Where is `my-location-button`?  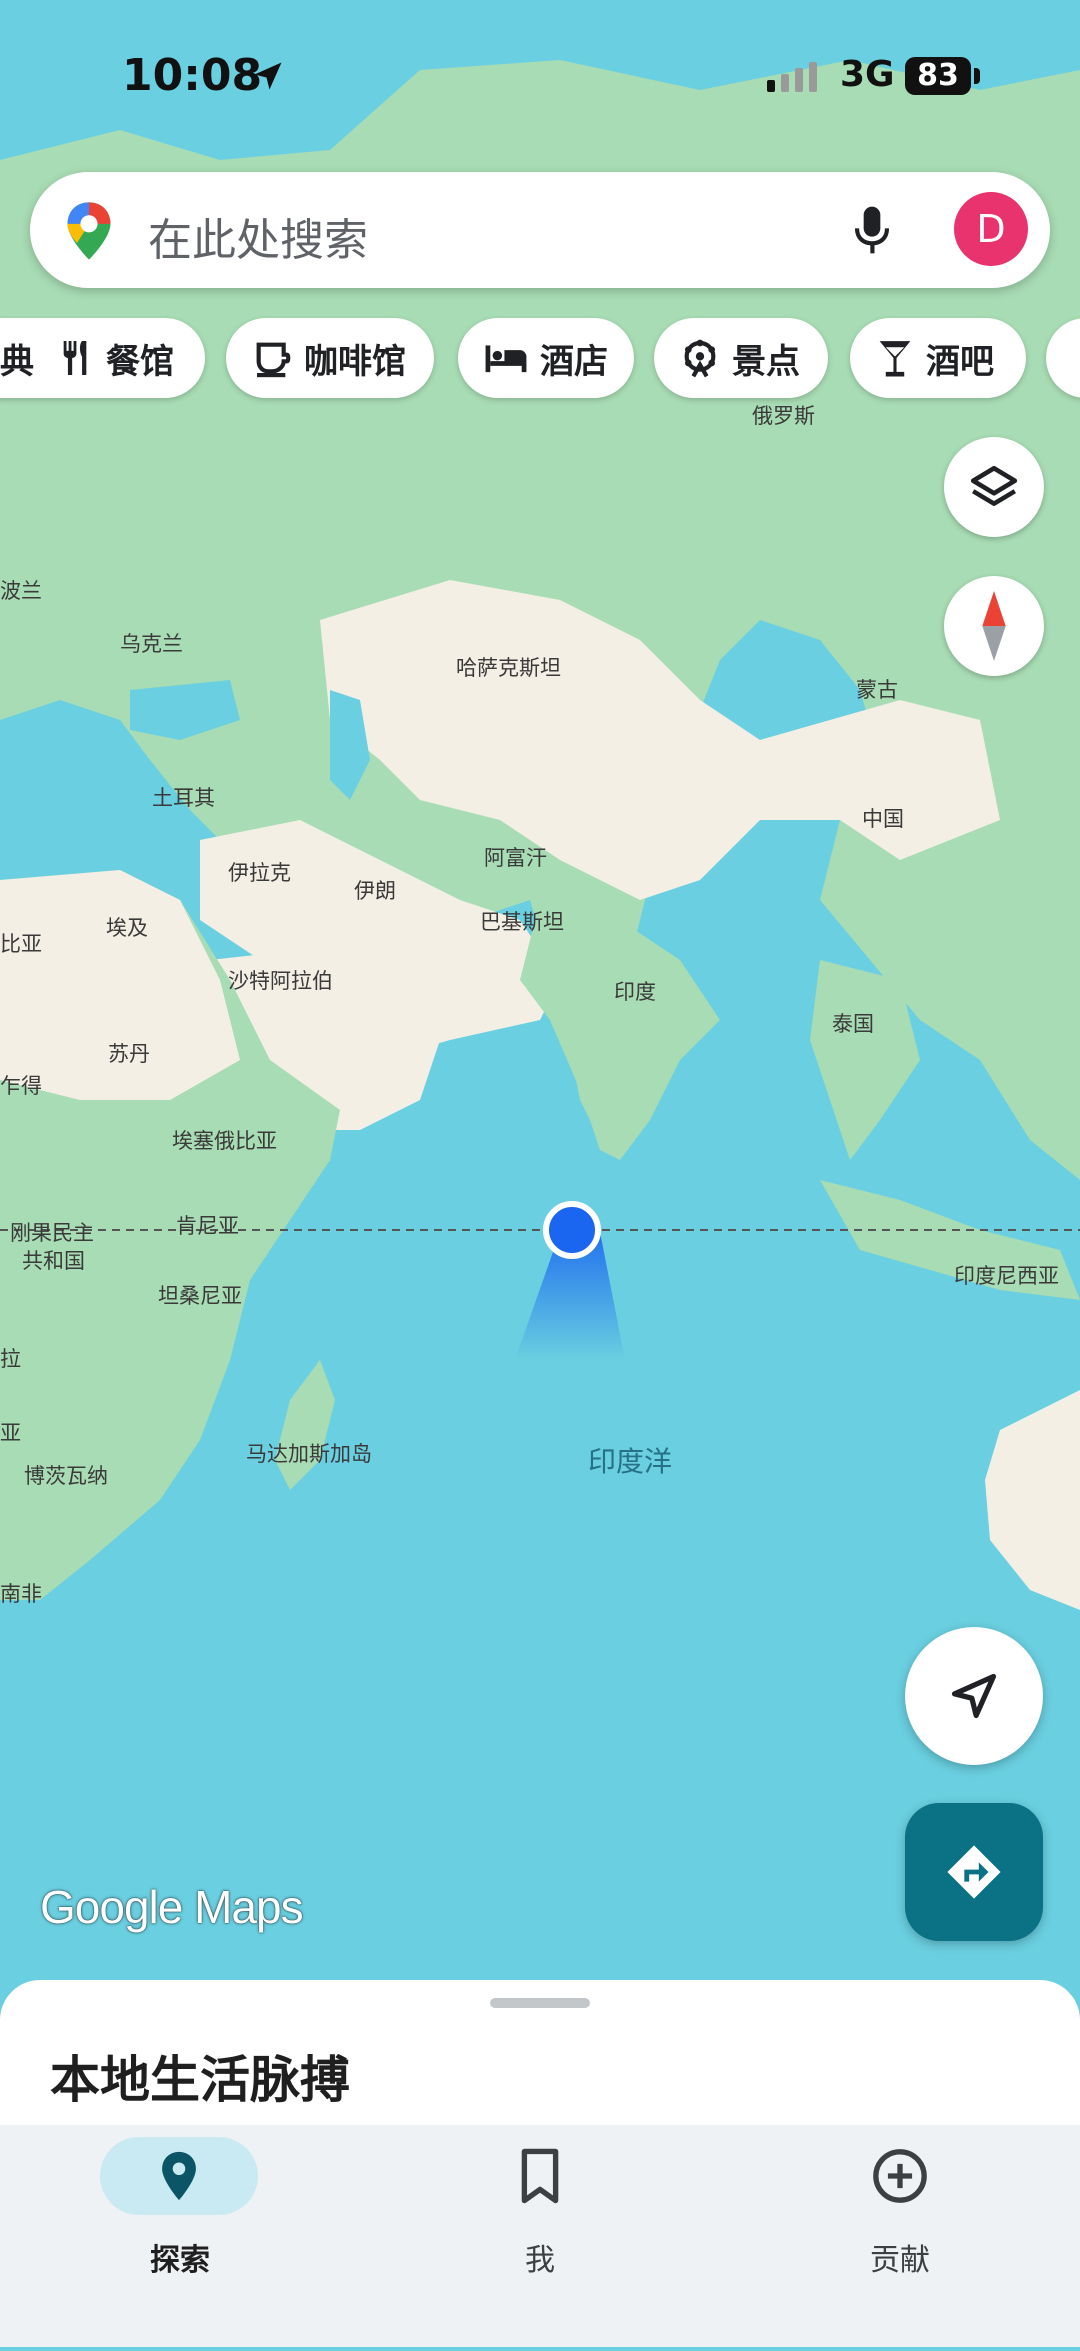
my-location-button is located at coordinates (974, 1696).